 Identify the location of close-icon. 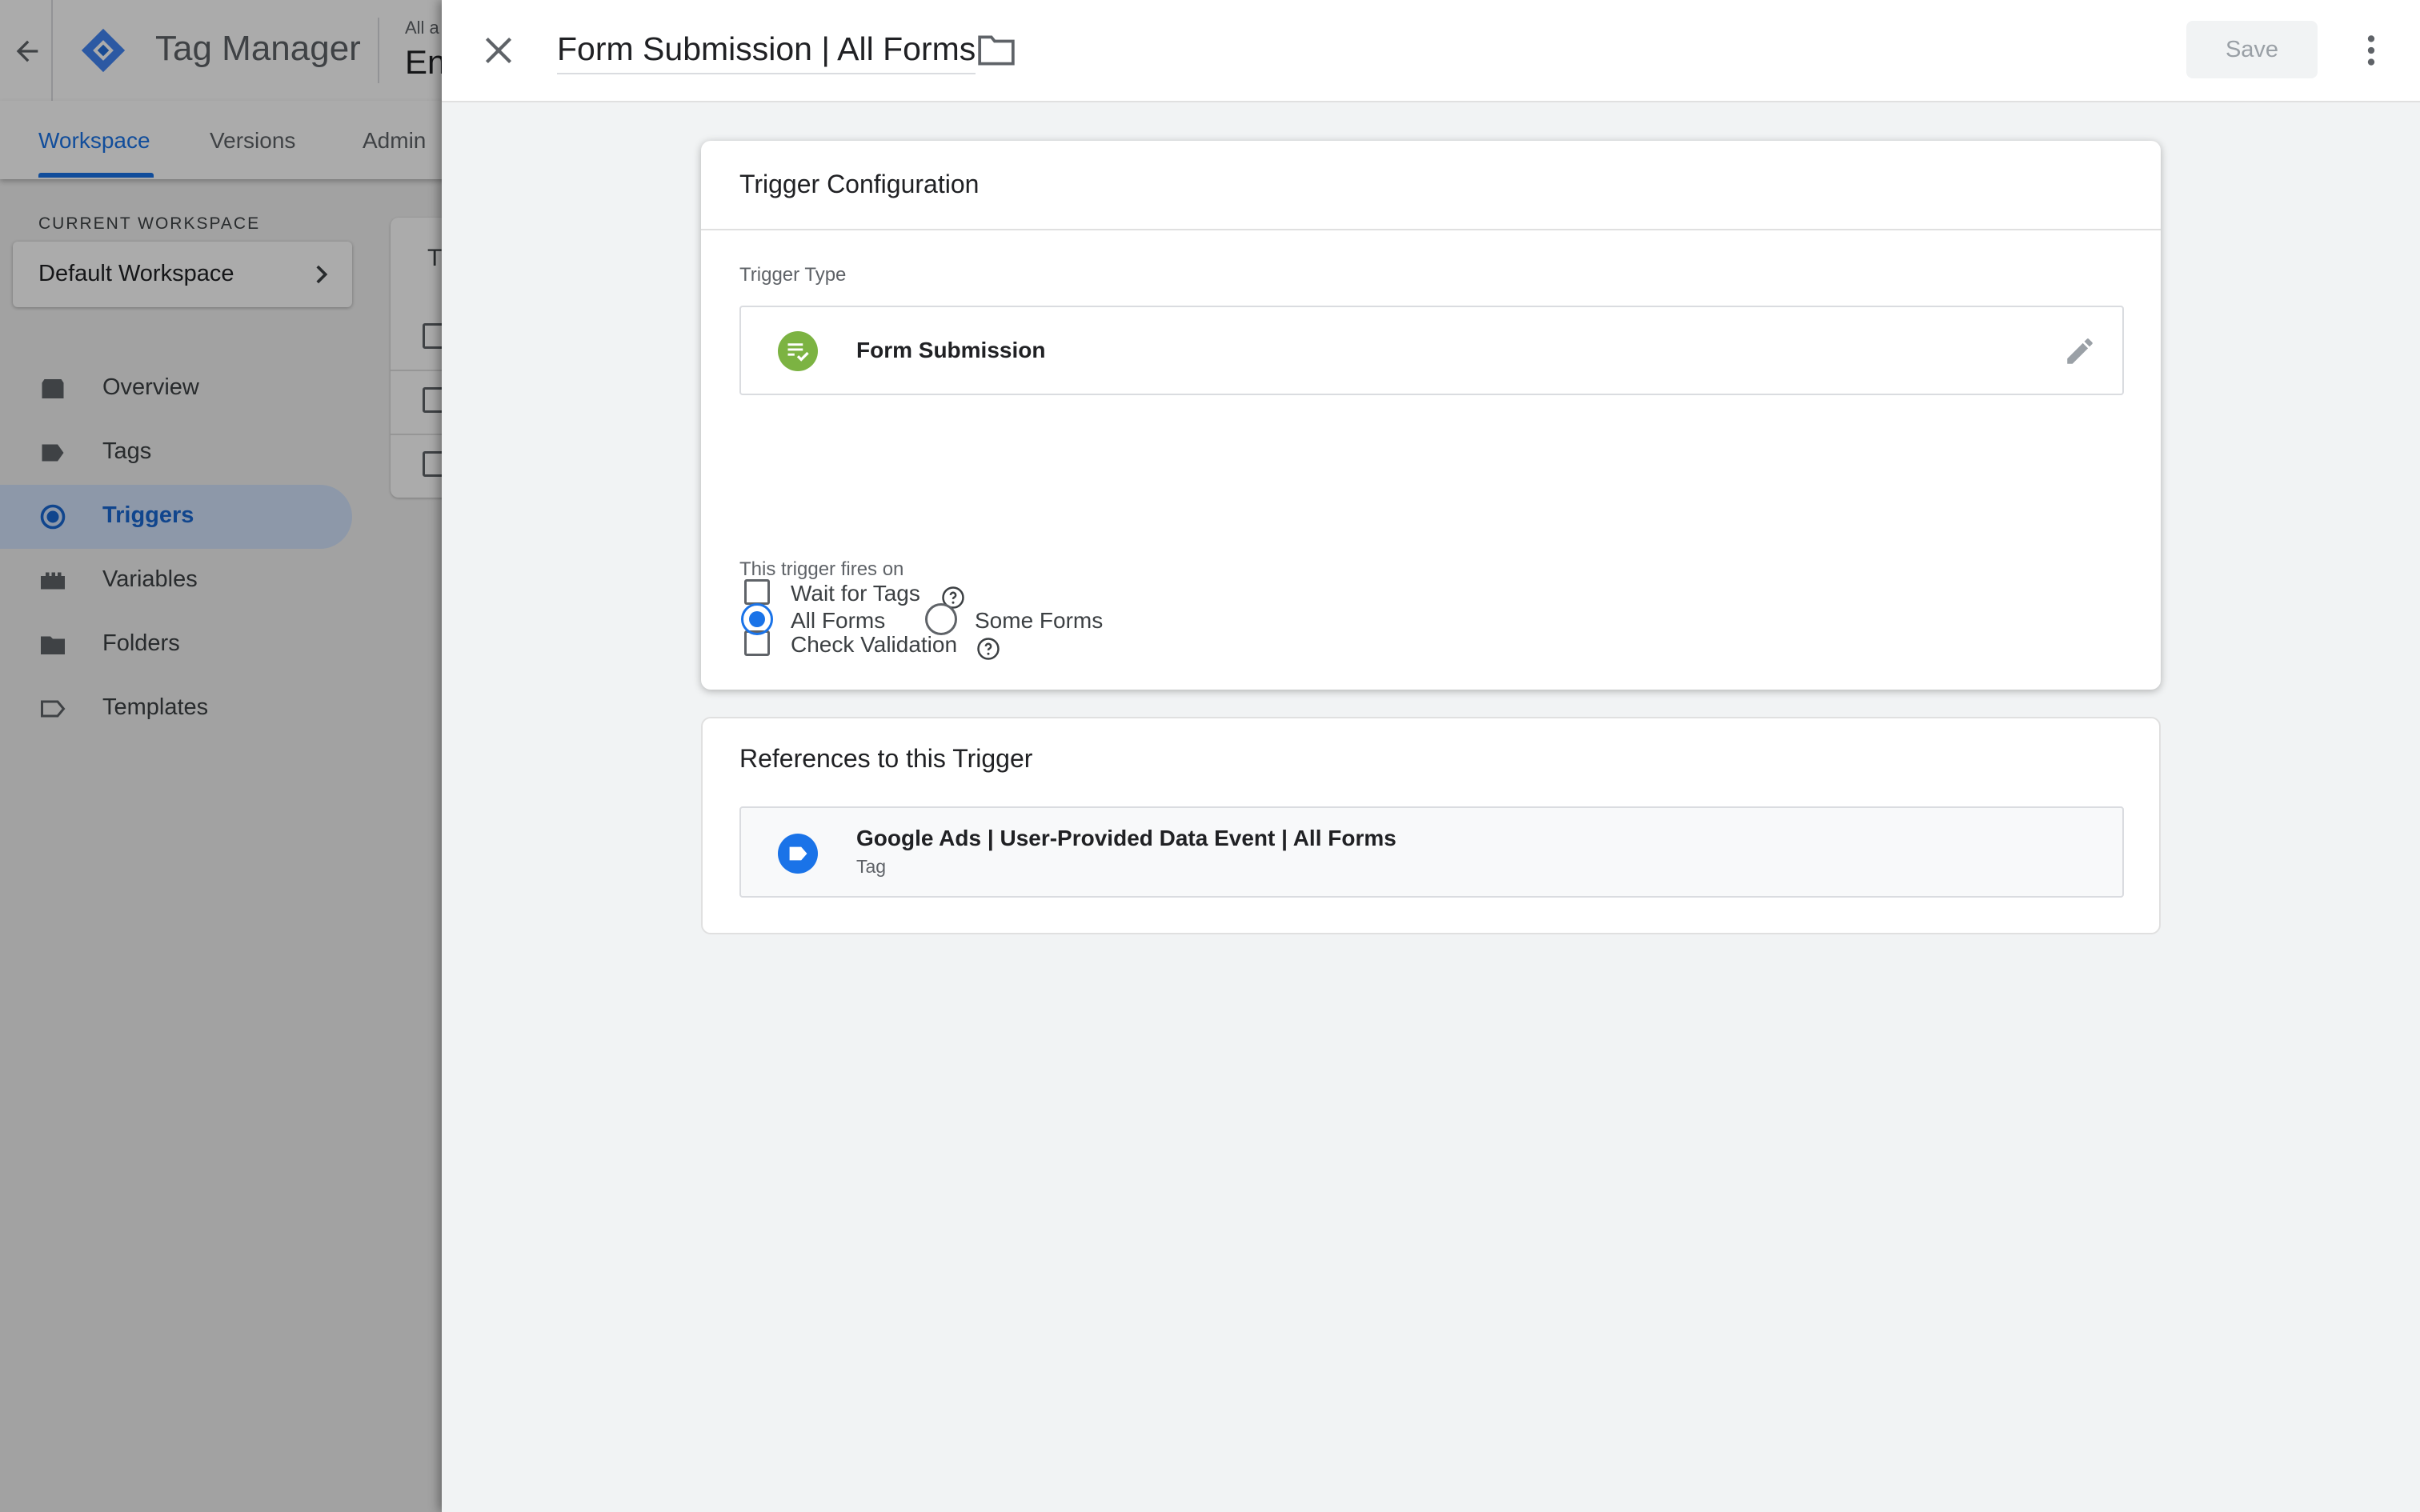
(499, 50).